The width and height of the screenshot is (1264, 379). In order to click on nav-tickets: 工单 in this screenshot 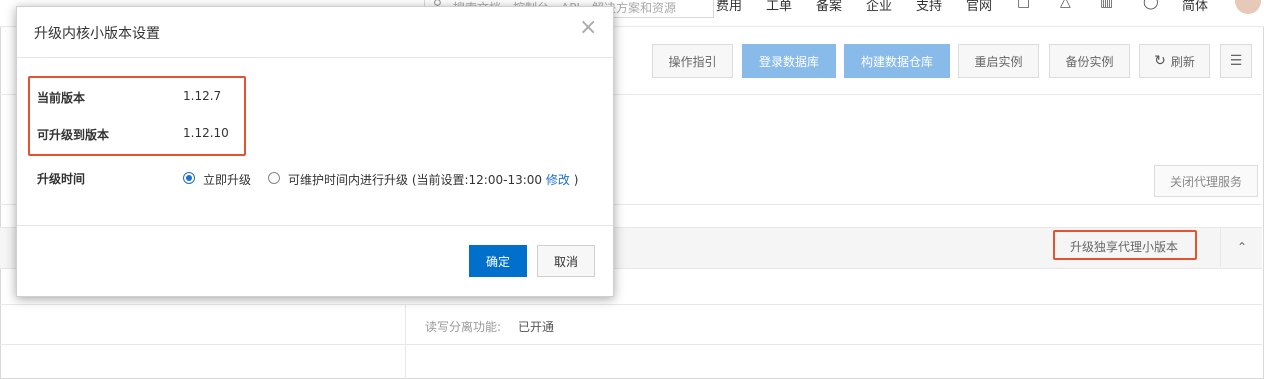, I will do `click(779, 7)`.